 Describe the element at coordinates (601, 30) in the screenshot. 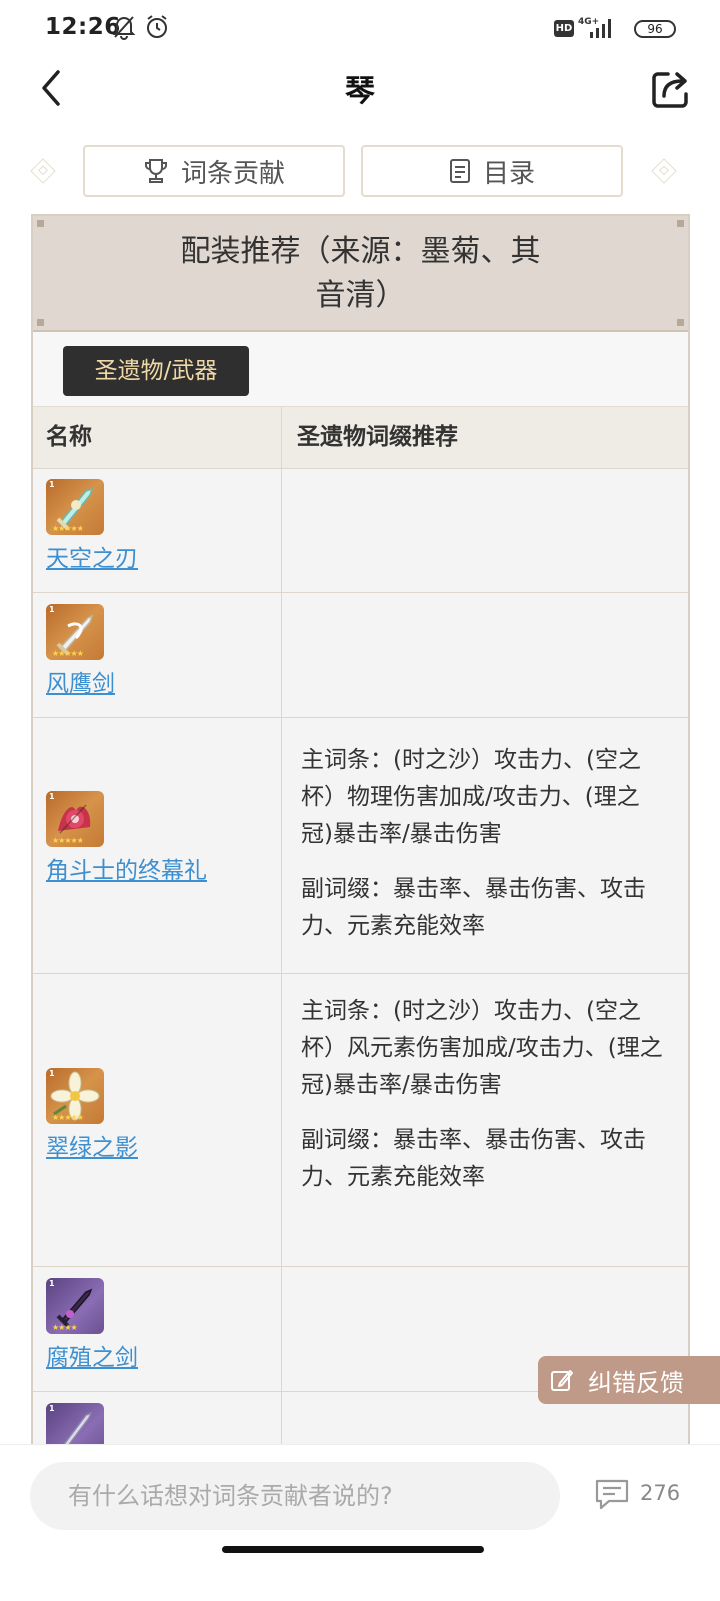

I see `signal-icon` at that location.